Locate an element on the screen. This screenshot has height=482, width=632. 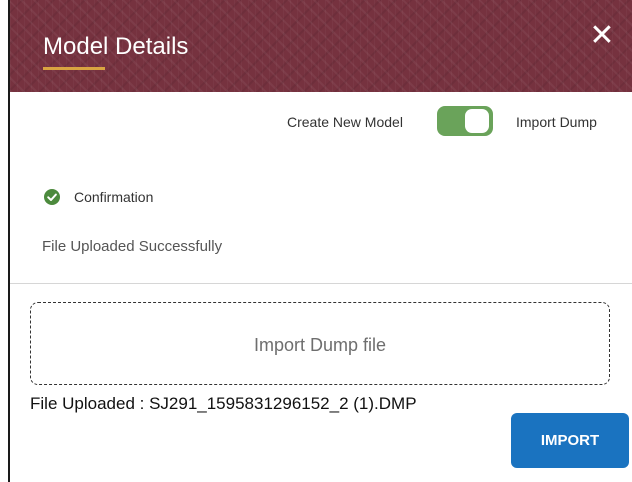
import-button: IMPORT is located at coordinates (570, 440).